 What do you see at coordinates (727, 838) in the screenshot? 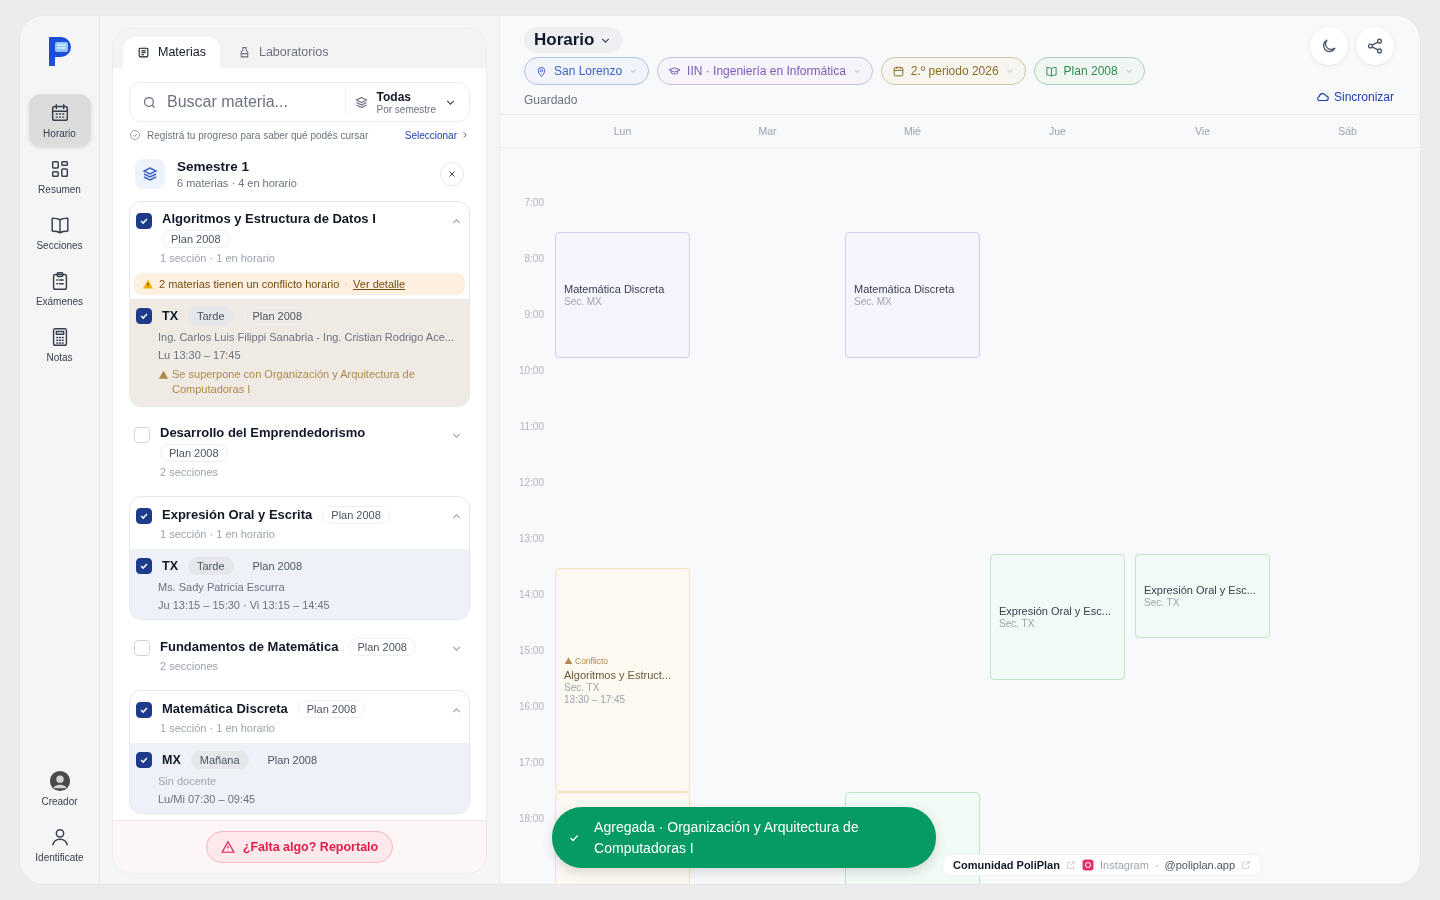
I see `toast-message: Agregada · Organización y Arquitectura de Computadoras I` at bounding box center [727, 838].